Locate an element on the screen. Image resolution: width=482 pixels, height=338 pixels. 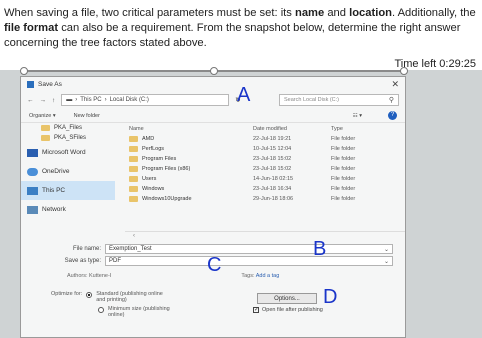
new-folder-button: New folder is located at coordinates (87, 116).